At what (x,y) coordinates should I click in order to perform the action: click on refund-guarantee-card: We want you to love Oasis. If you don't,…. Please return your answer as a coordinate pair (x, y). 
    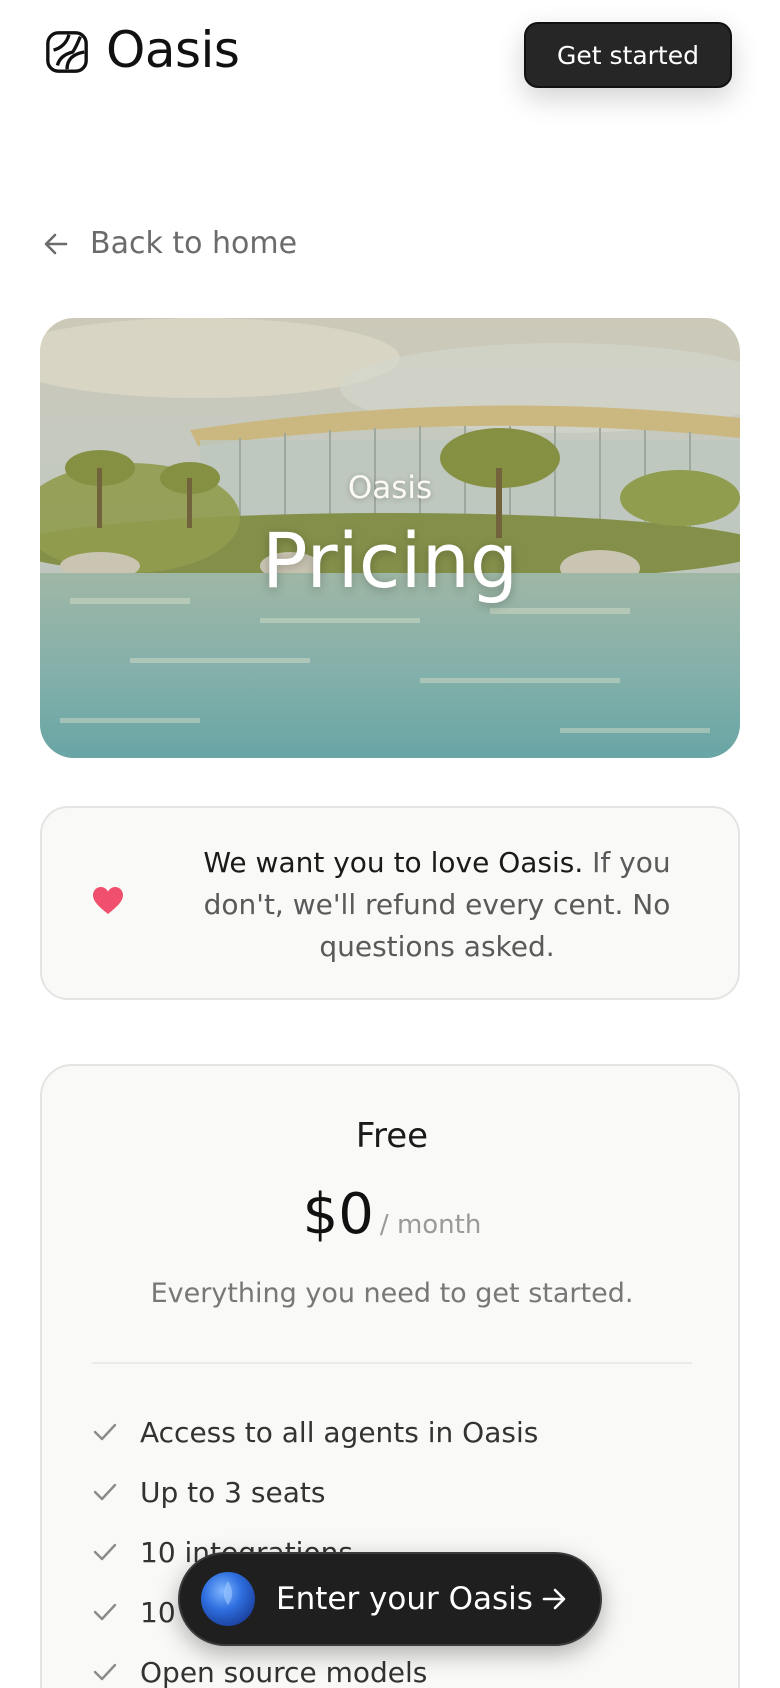
    Looking at the image, I should click on (390, 903).